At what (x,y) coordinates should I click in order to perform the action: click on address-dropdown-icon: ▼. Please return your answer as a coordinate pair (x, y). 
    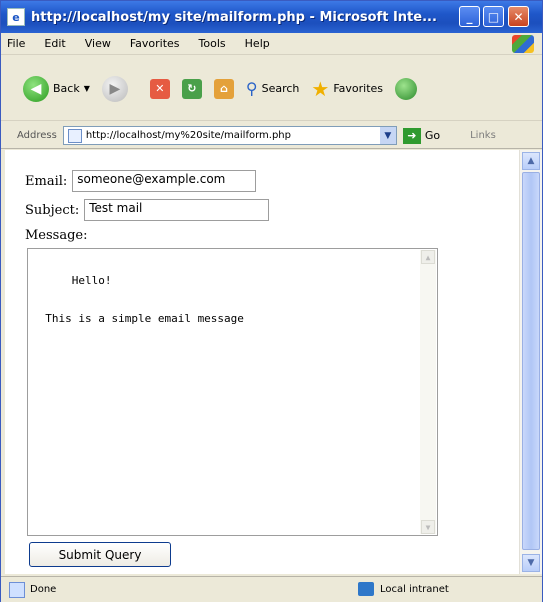
    Looking at the image, I should click on (387, 135).